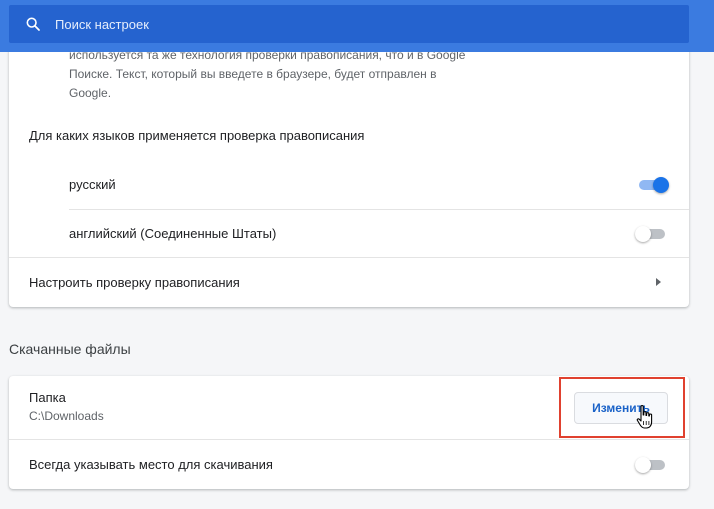  I want to click on english-spellcheck-toggle, so click(651, 234).